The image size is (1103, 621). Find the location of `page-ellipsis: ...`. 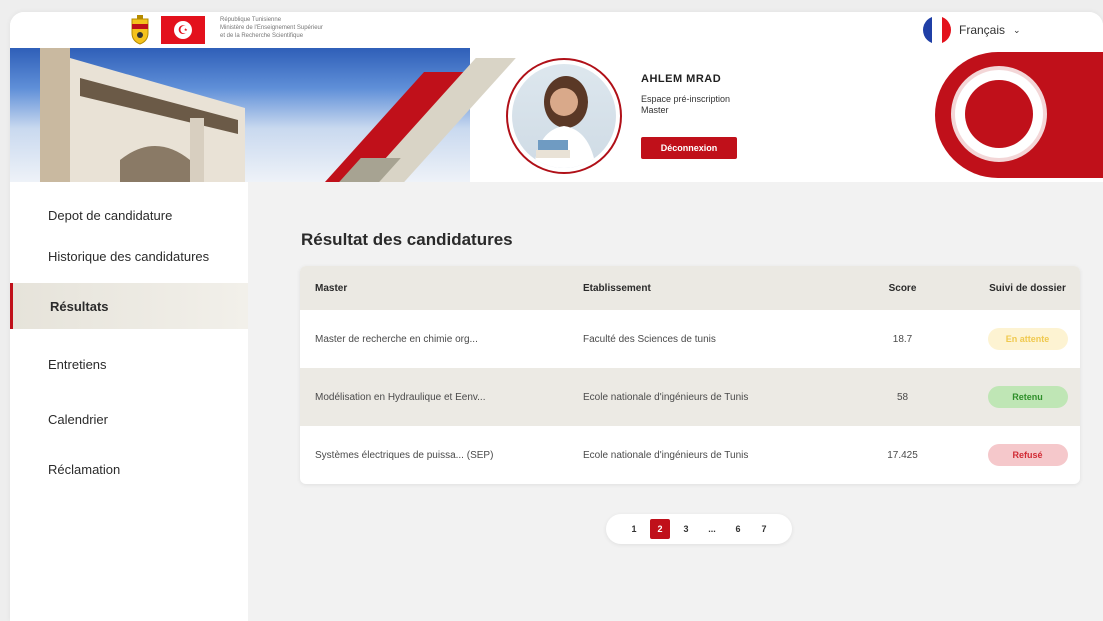

page-ellipsis: ... is located at coordinates (712, 529).